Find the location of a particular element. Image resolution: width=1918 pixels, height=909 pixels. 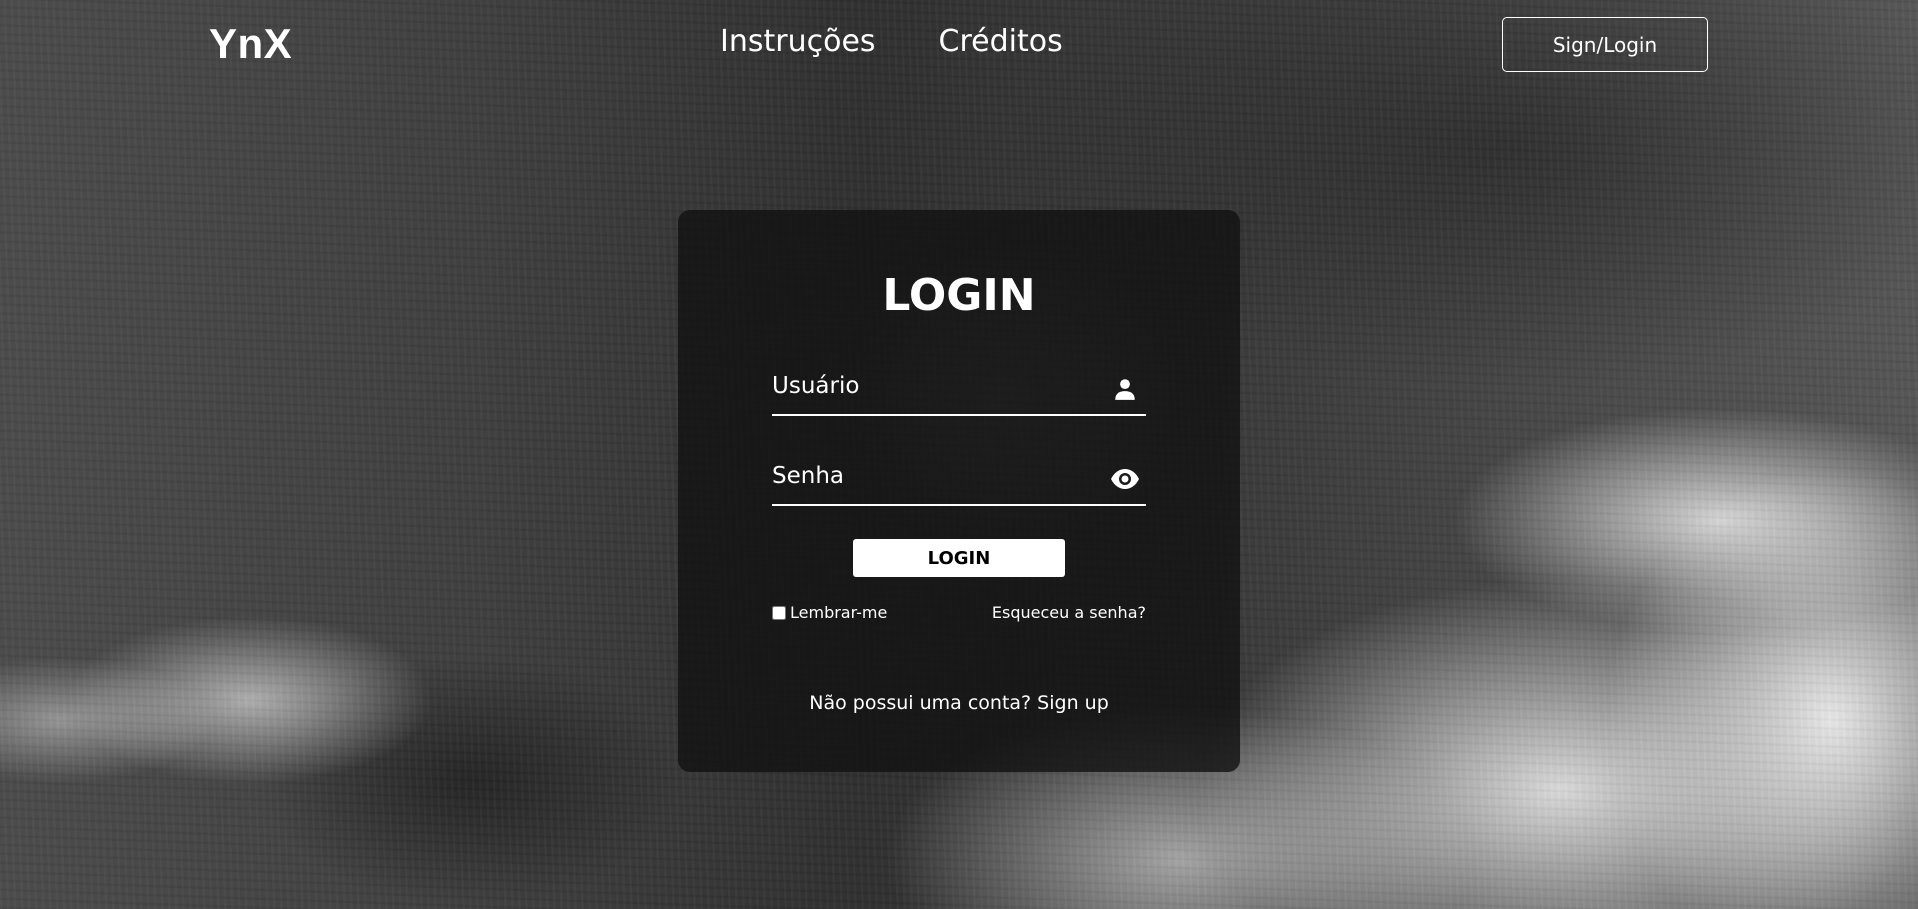

forgot-password-link: Esqueceu a senha? is located at coordinates (1069, 612).